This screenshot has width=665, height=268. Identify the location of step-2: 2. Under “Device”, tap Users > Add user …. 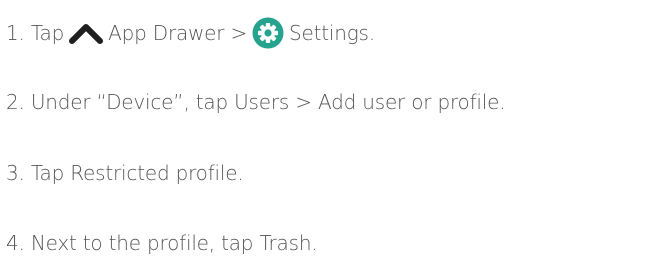
(256, 102).